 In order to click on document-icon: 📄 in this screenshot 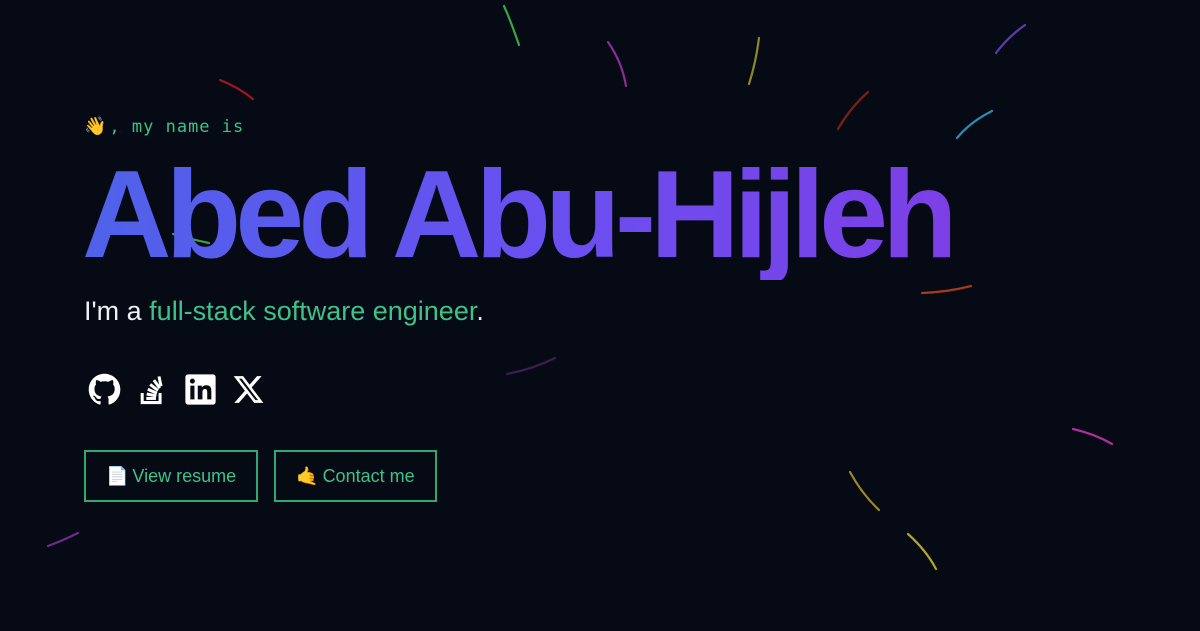, I will do `click(117, 476)`.